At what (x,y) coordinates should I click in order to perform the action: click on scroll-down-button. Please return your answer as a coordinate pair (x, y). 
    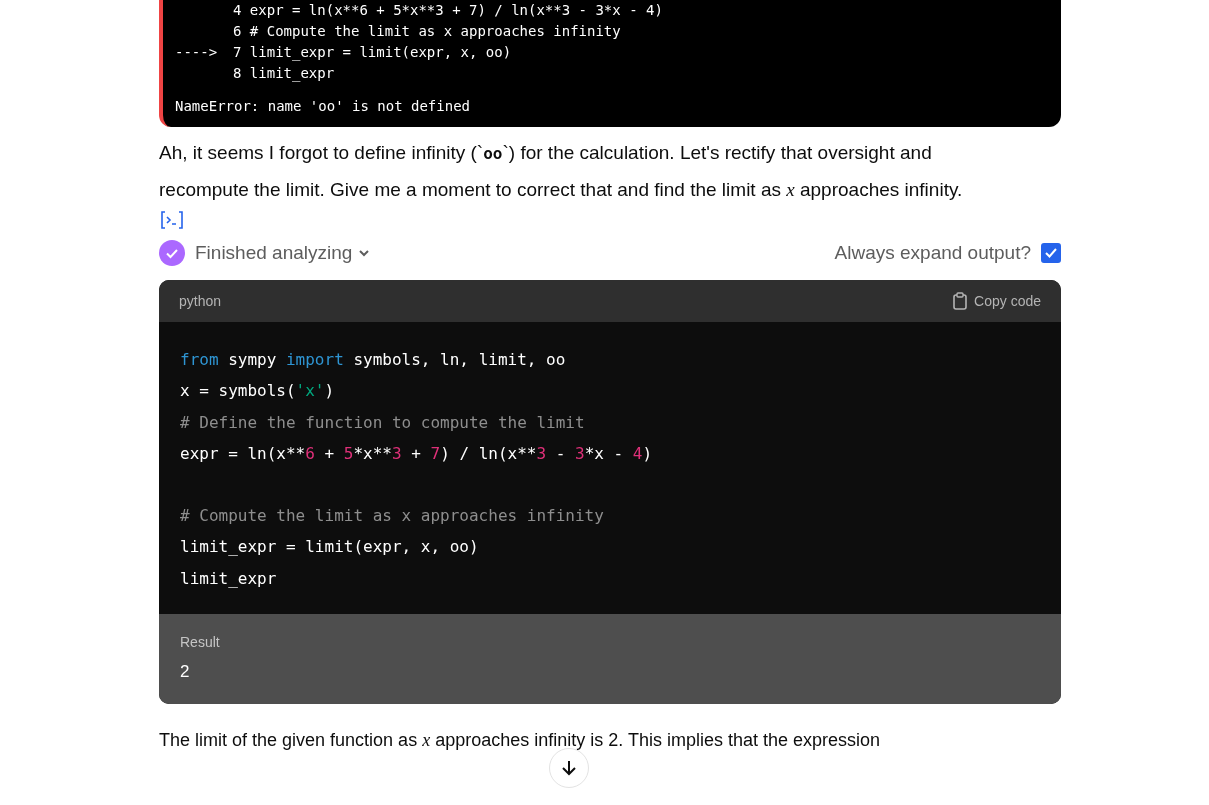
    Looking at the image, I should click on (569, 768).